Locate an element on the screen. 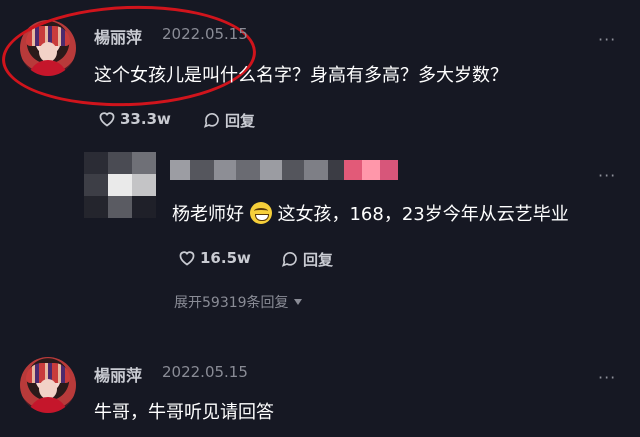 The width and height of the screenshot is (640, 437). expand-replies-button: 展开59319条回复 is located at coordinates (238, 302).